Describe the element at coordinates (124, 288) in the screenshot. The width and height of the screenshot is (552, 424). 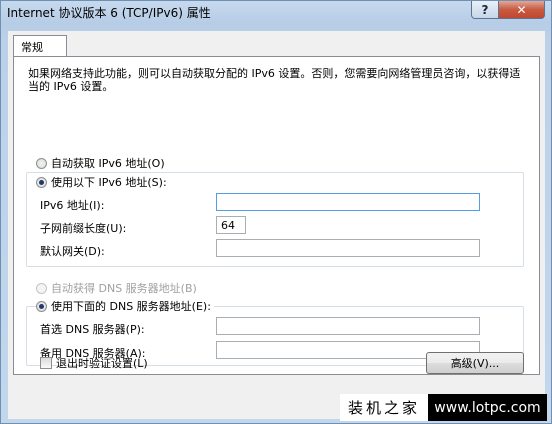
I see `auto-dns-label: 自动获得 DNS 服务器地址(B)` at that location.